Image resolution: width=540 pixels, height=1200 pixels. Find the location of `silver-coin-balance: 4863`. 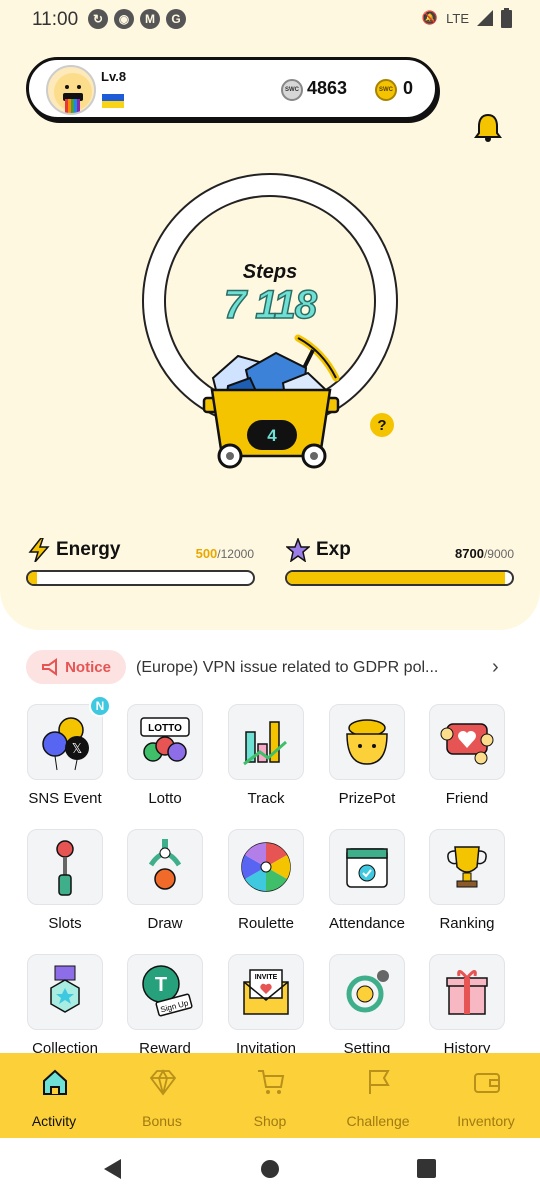

silver-coin-balance: 4863 is located at coordinates (327, 88).